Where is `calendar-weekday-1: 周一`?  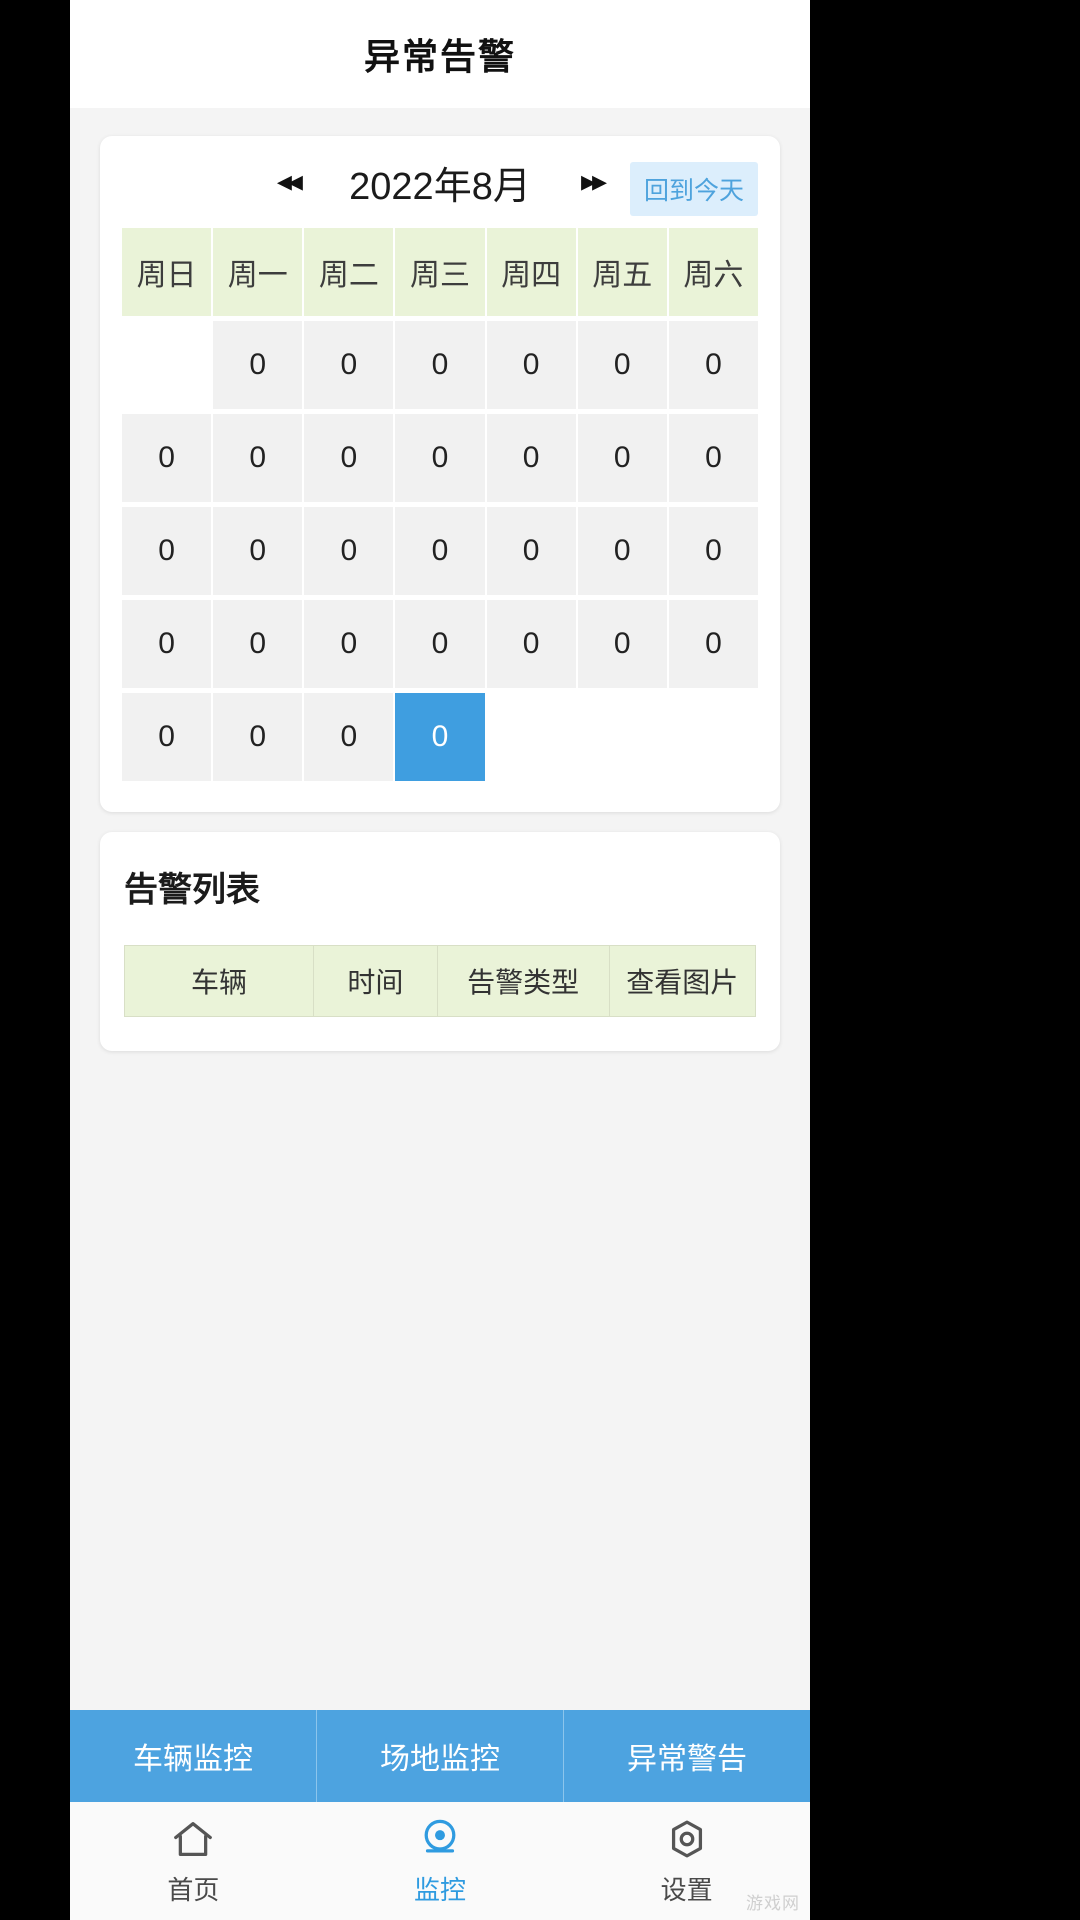 calendar-weekday-1: 周一 is located at coordinates (258, 272).